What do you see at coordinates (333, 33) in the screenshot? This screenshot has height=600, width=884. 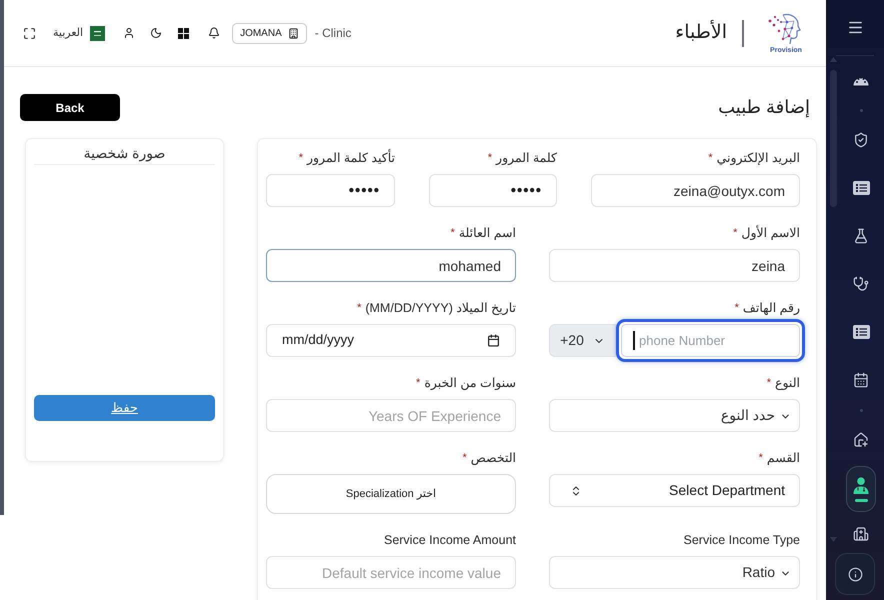 I see `clinic-label: - Clinic` at bounding box center [333, 33].